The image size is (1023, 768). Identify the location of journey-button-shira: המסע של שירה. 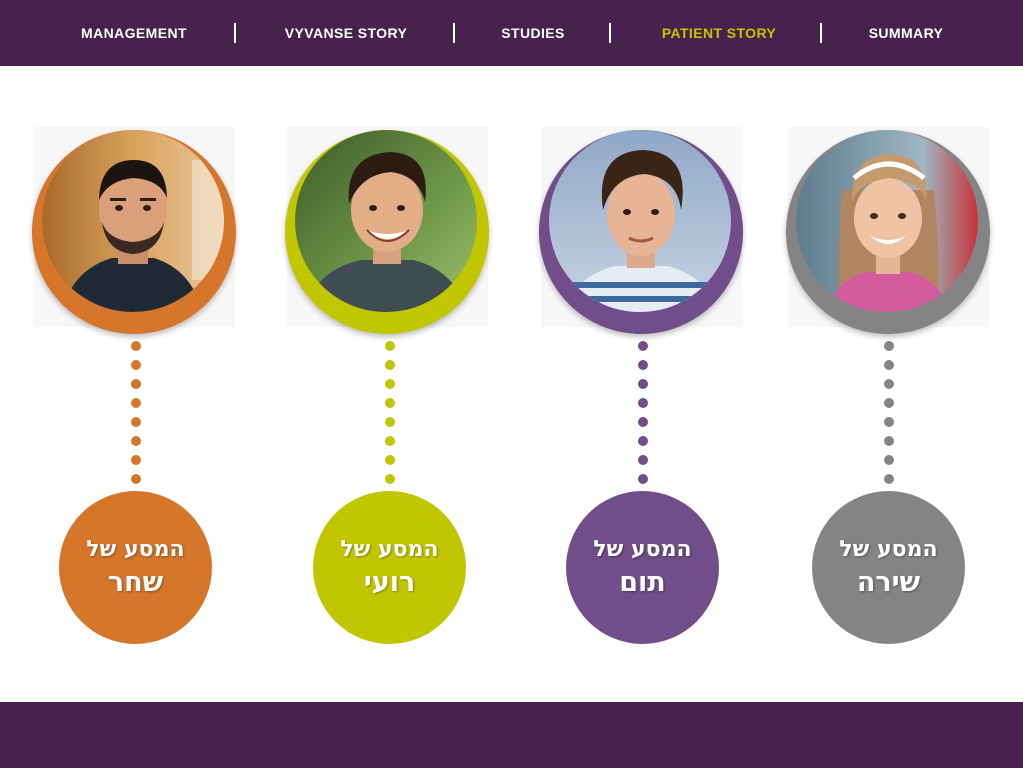
(888, 567).